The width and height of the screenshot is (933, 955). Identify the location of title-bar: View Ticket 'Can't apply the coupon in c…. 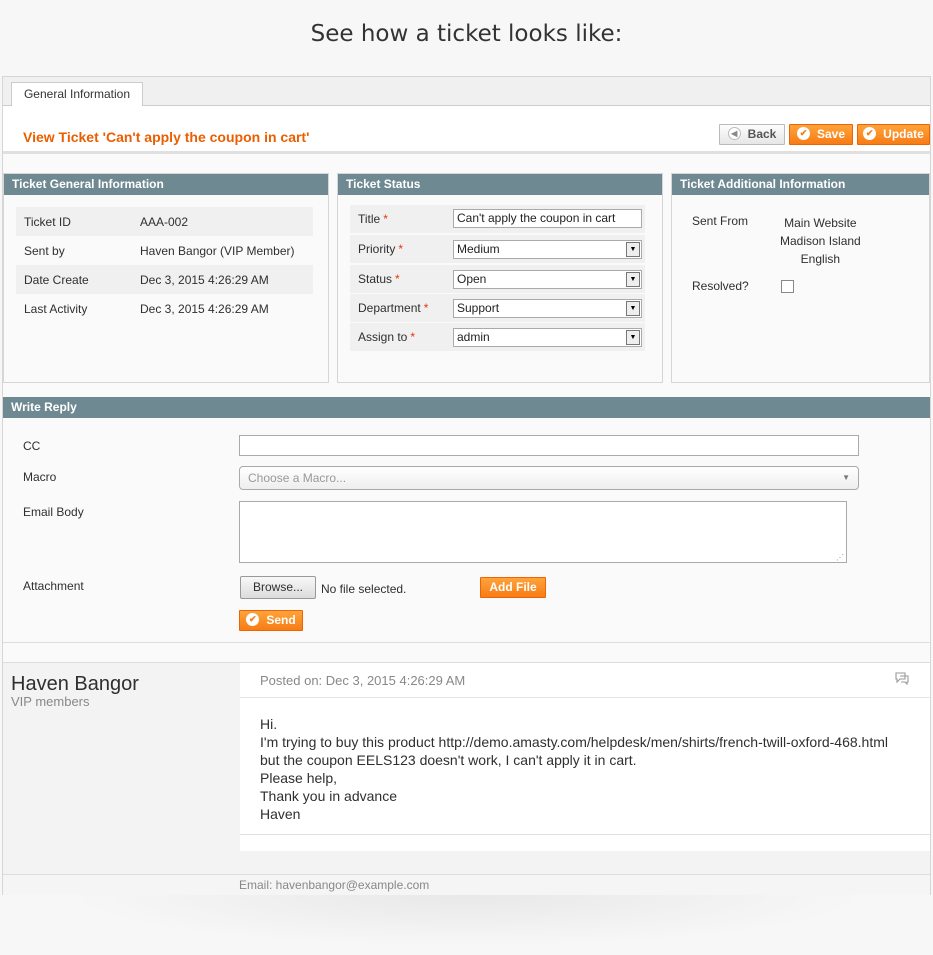
(466, 130).